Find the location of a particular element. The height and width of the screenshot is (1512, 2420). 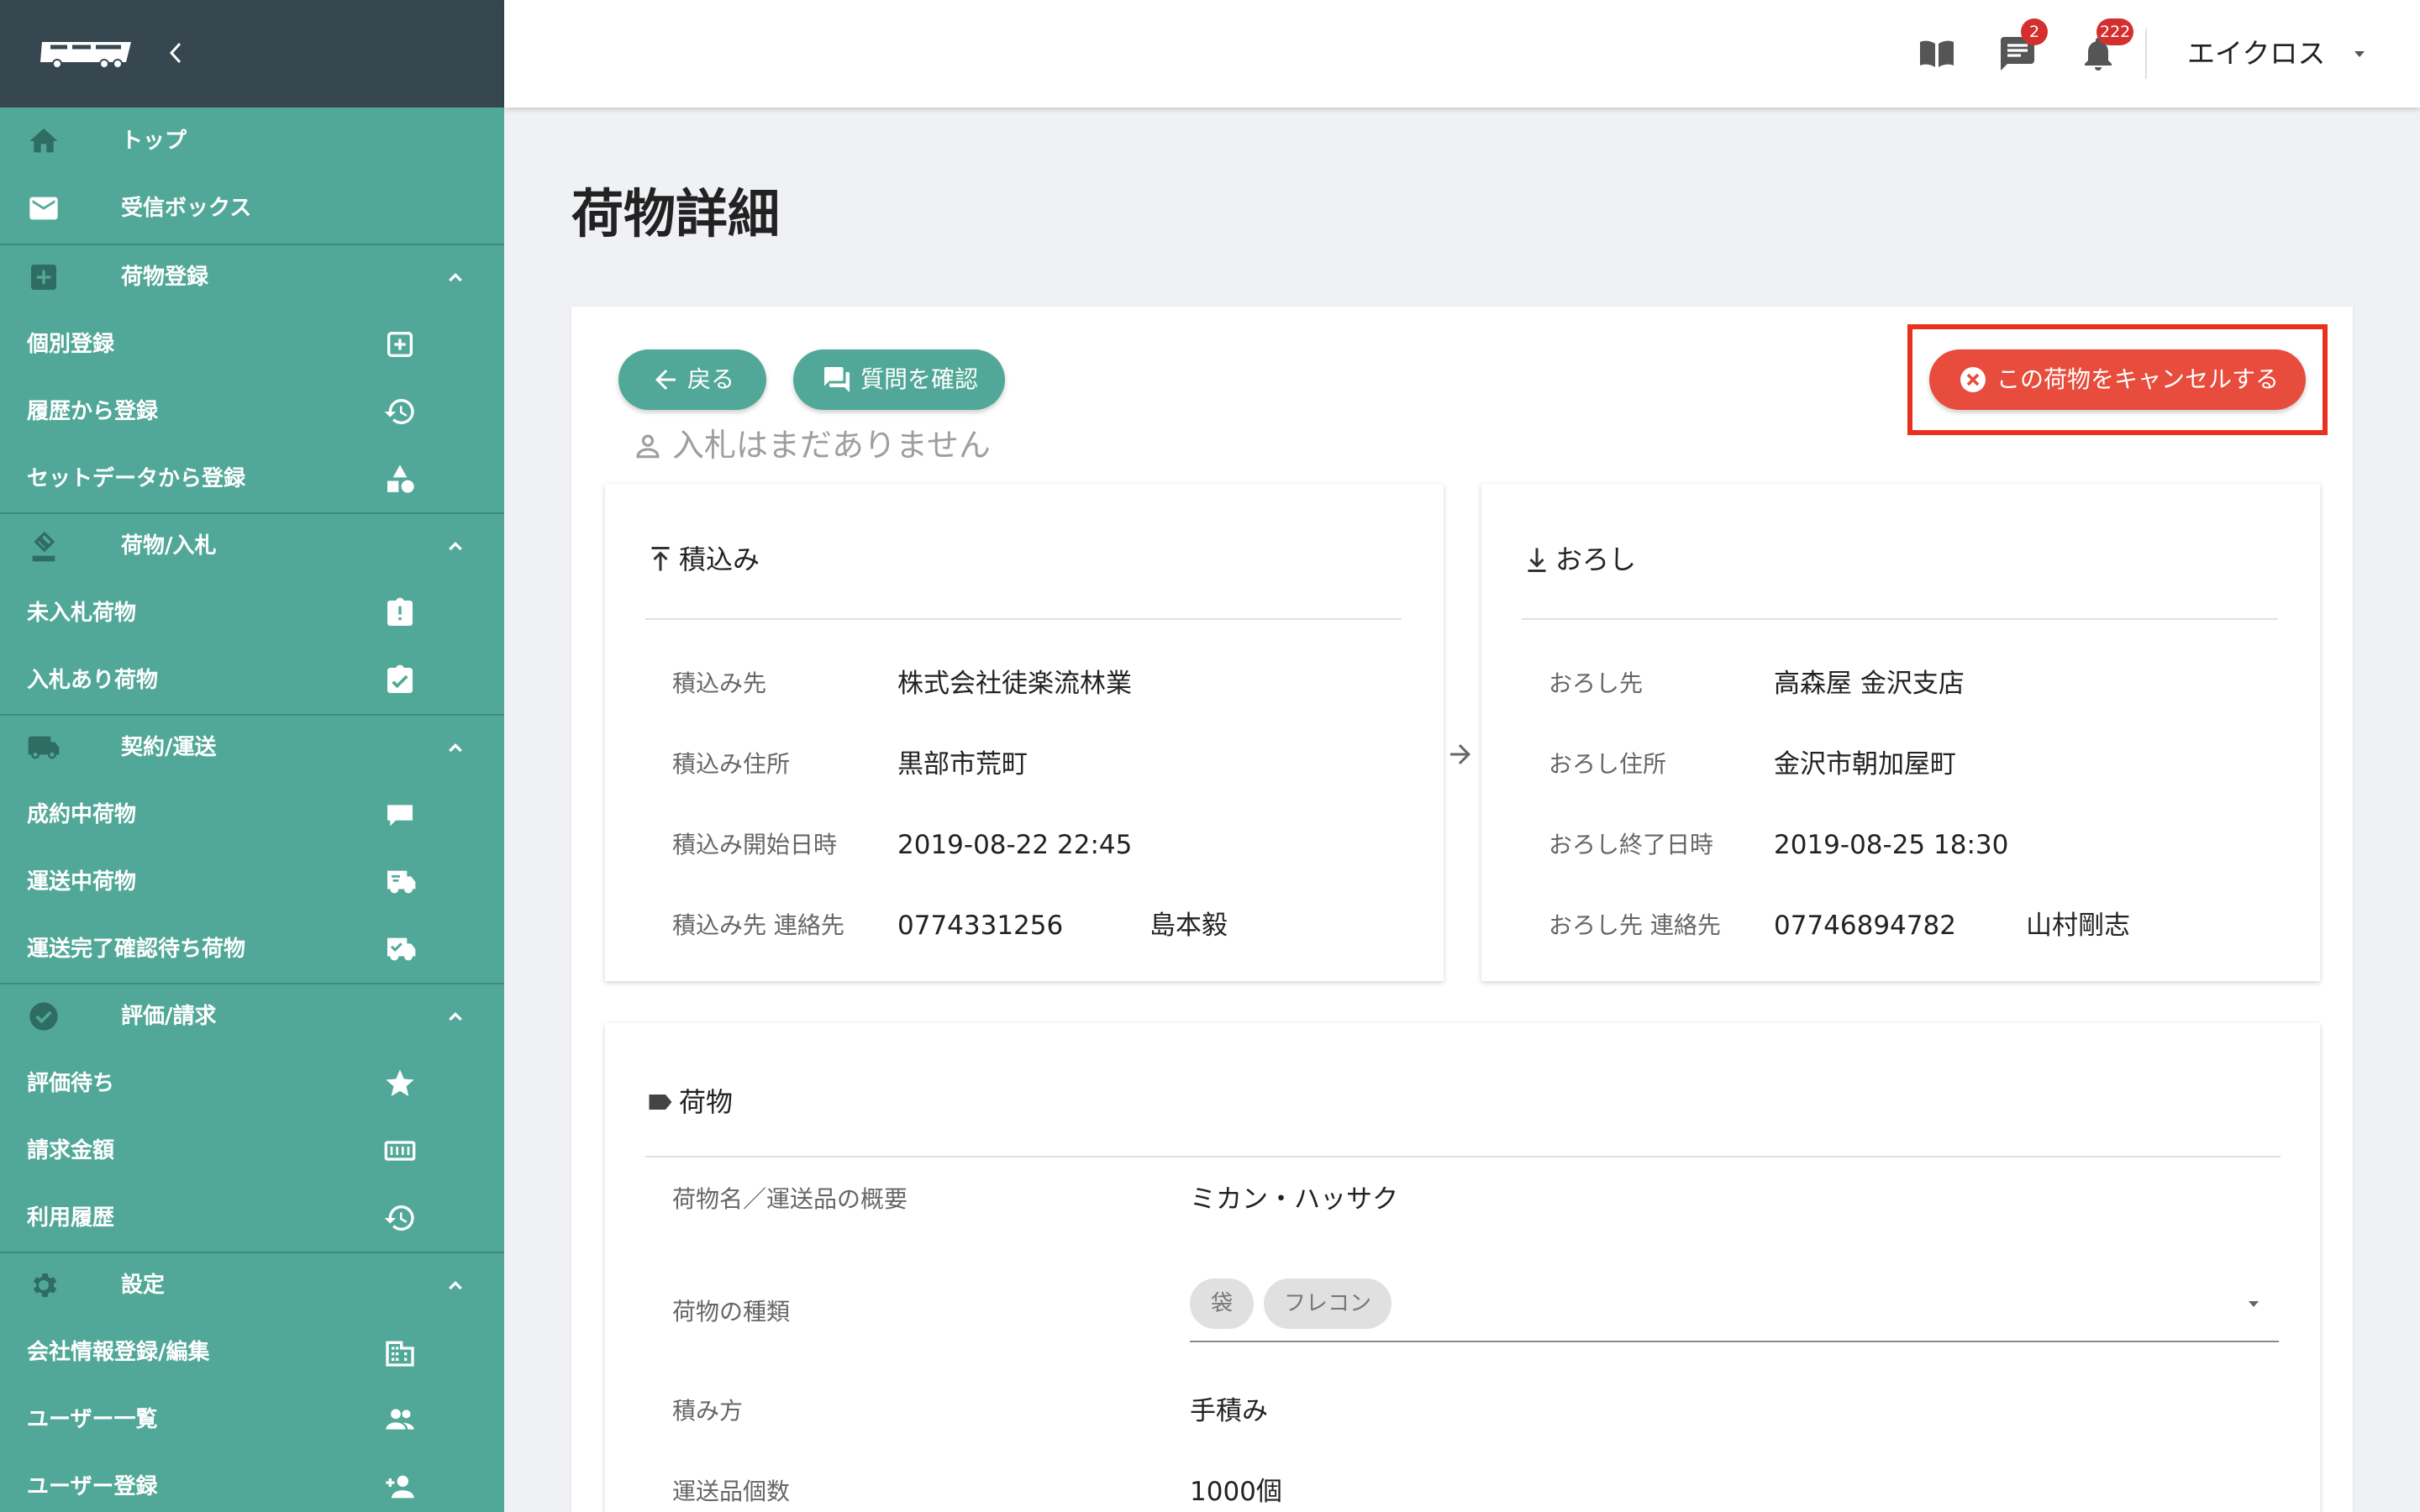

page-title: 荷物詳細 is located at coordinates (676, 213).